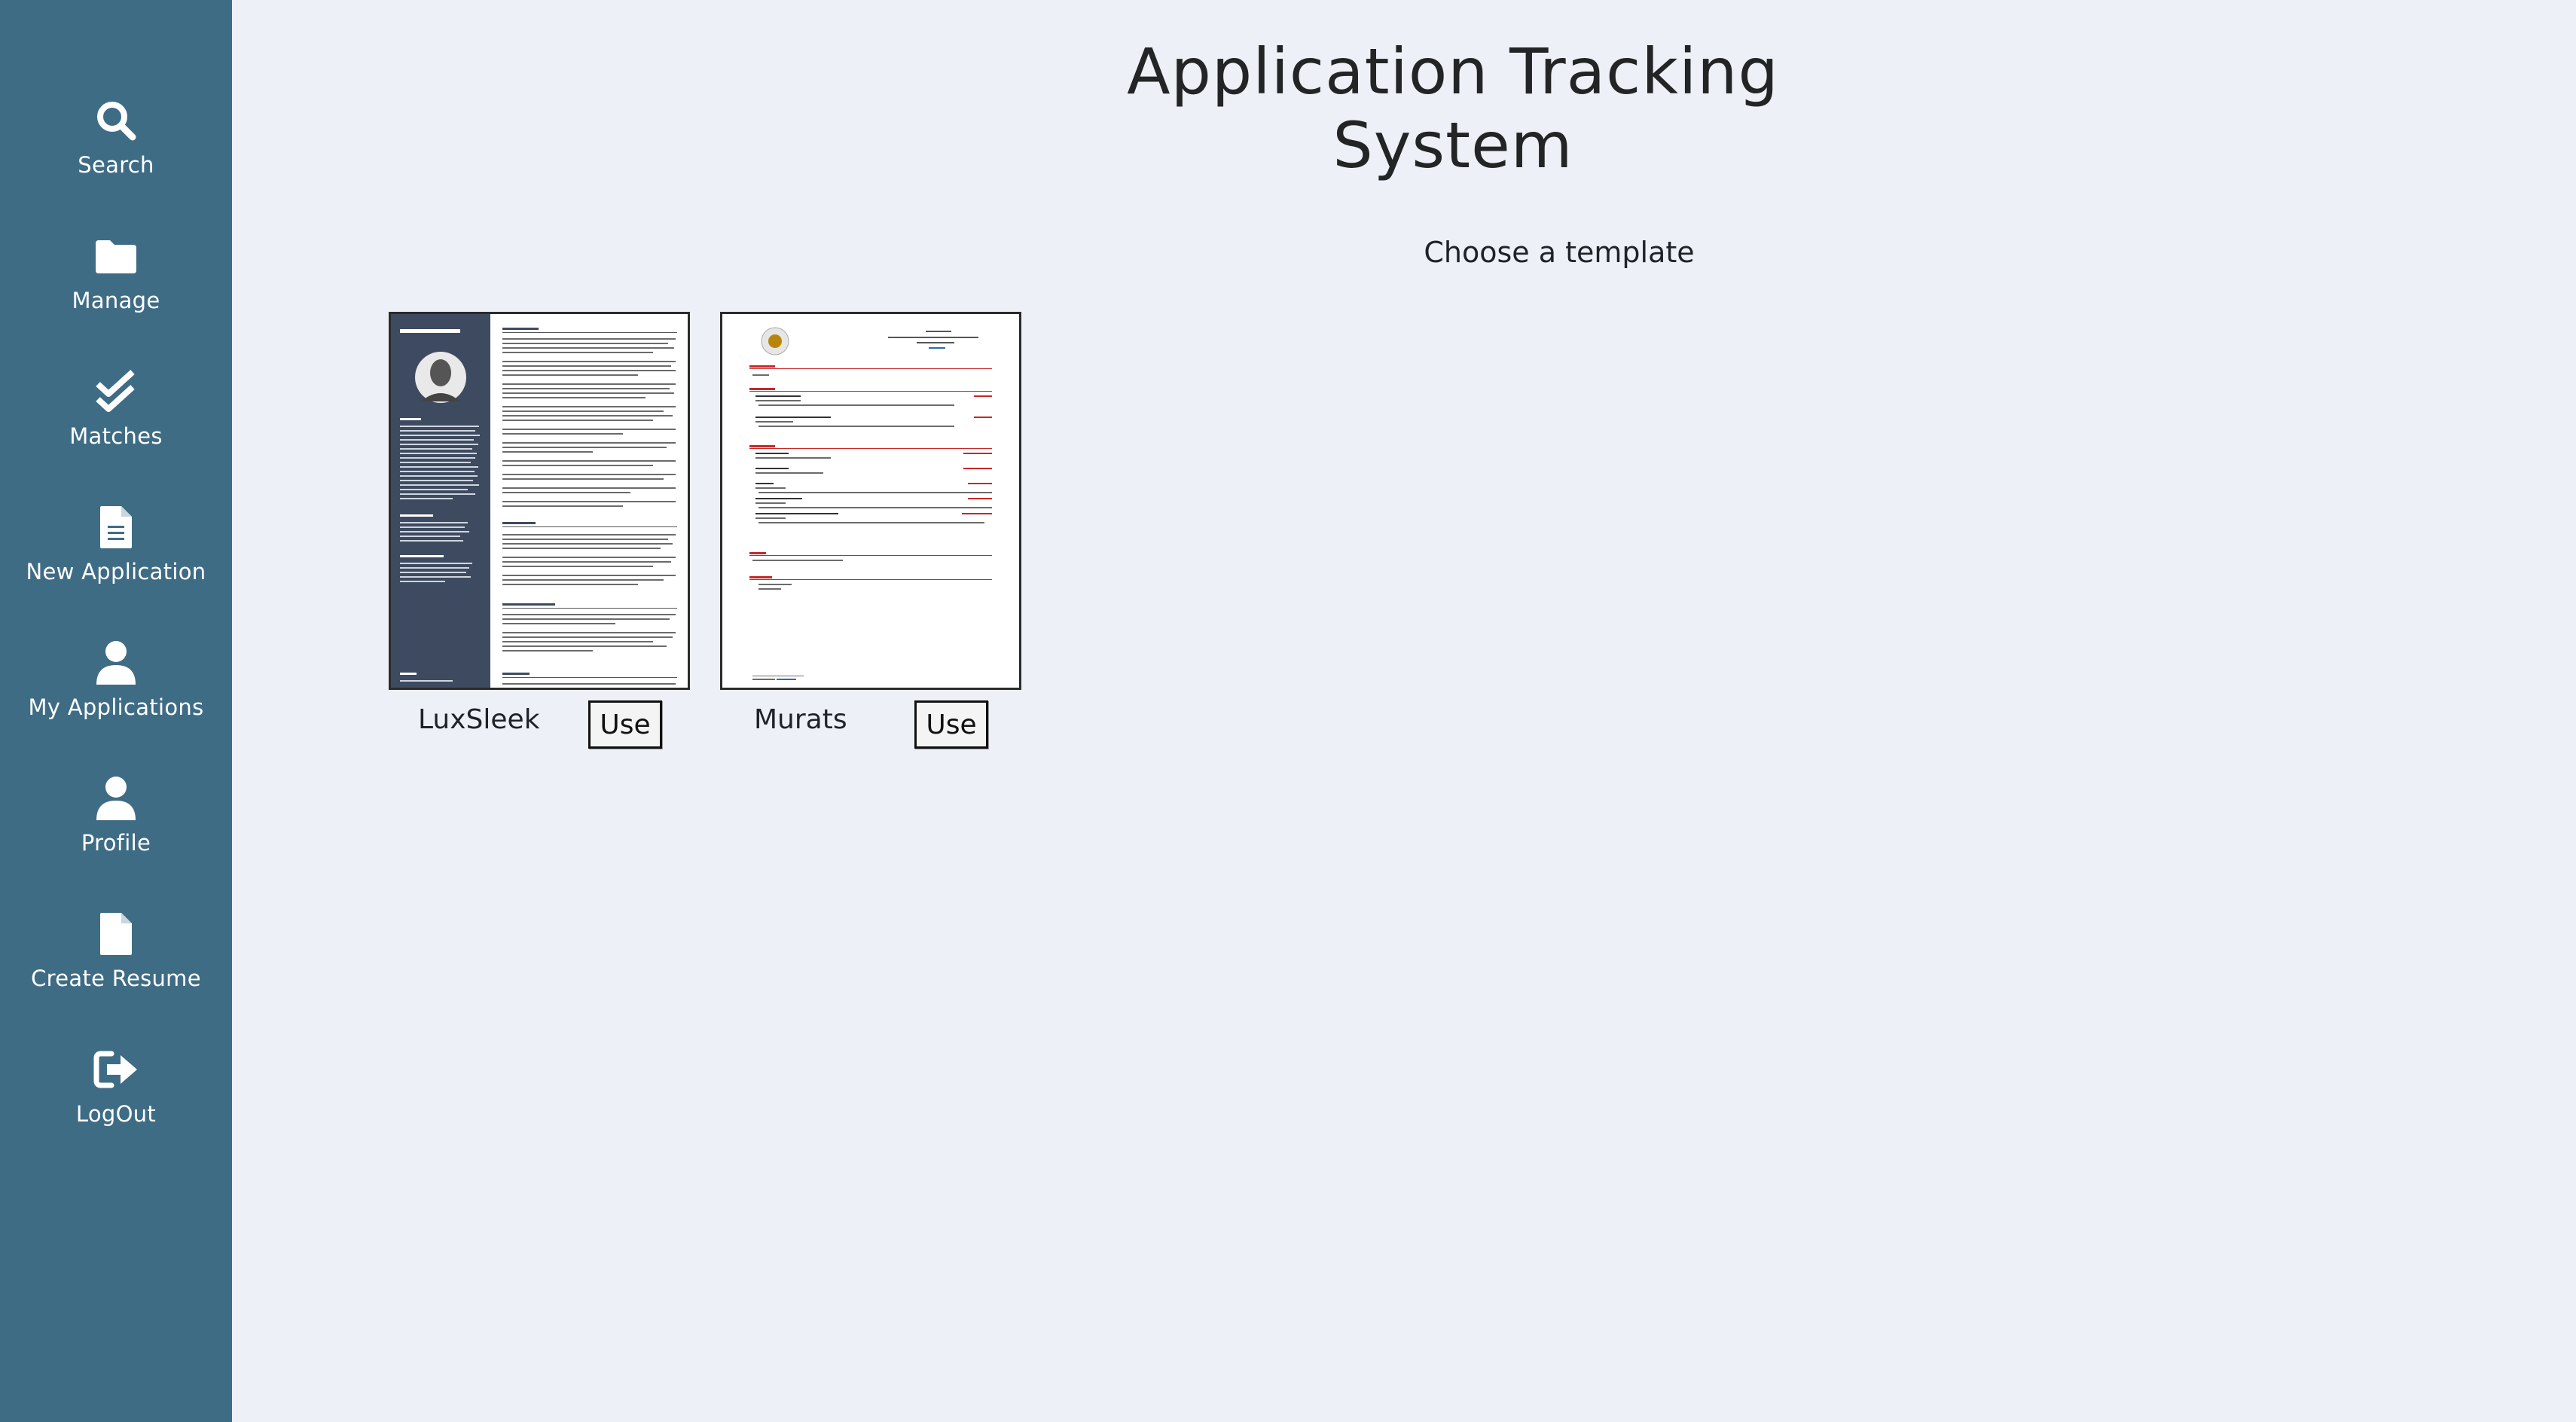 Image resolution: width=2576 pixels, height=1422 pixels. What do you see at coordinates (479, 719) in the screenshot?
I see `template-name-luxsleek: LuxSleek` at bounding box center [479, 719].